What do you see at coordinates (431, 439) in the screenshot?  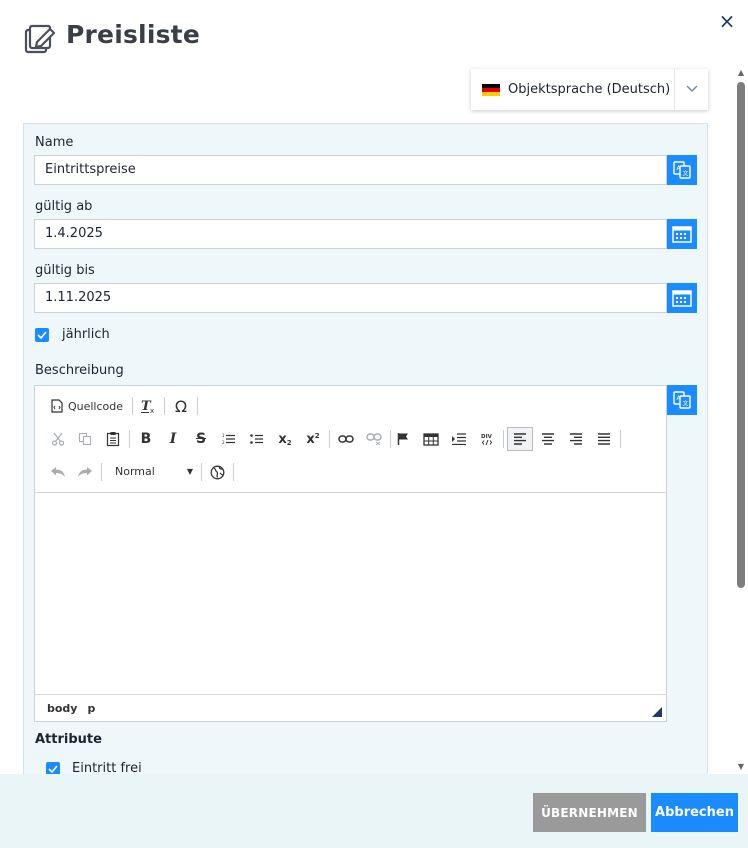 I see `table-icon` at bounding box center [431, 439].